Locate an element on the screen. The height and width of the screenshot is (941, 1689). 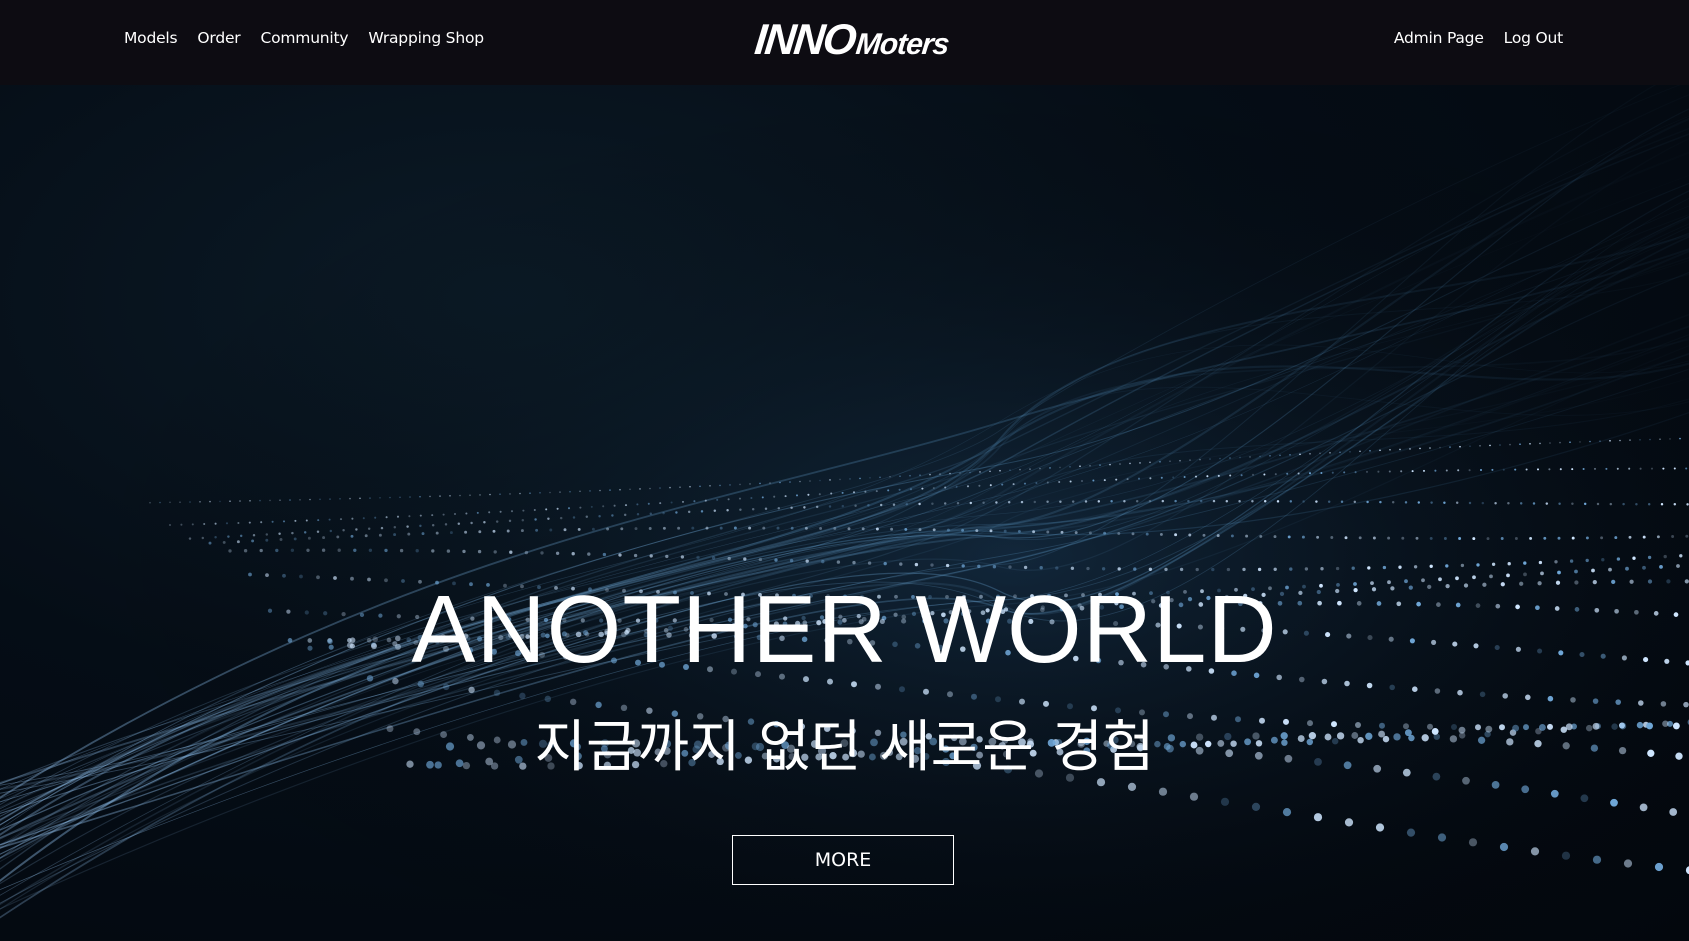
hero-title: ANOTHER WORLD is located at coordinates (844, 629).